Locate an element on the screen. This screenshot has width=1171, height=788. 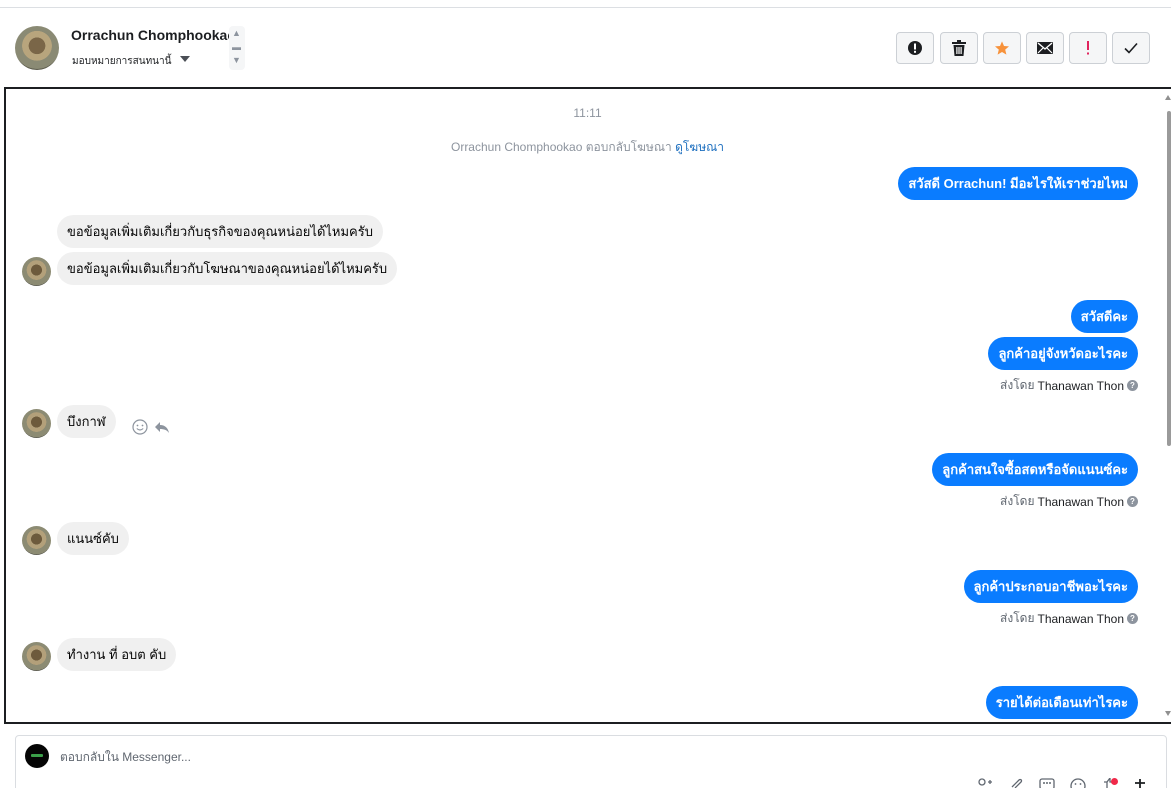
contact-name: Orrachun Chomphookao is located at coordinates (153, 35).